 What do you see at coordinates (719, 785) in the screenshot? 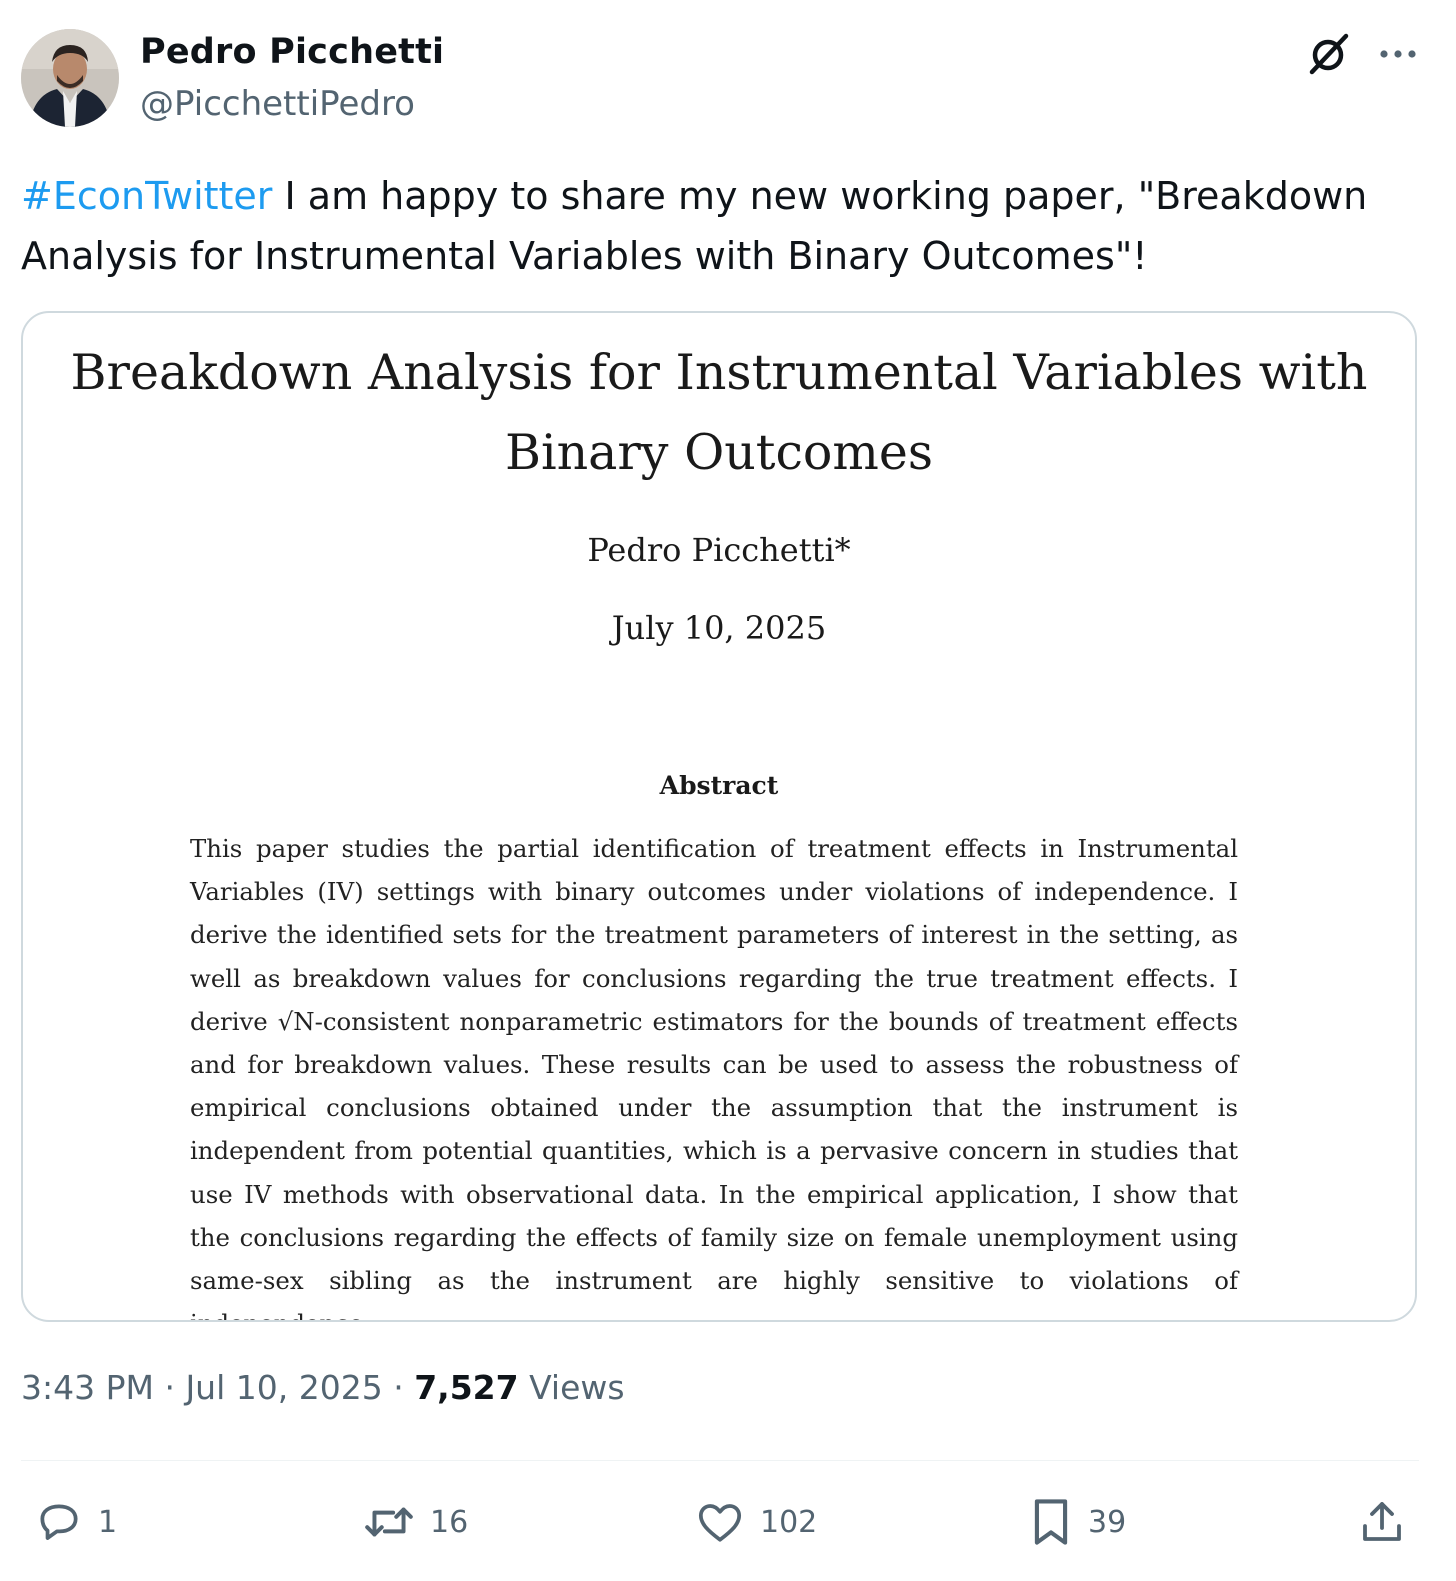
I see `abstract-heading: Abstract` at bounding box center [719, 785].